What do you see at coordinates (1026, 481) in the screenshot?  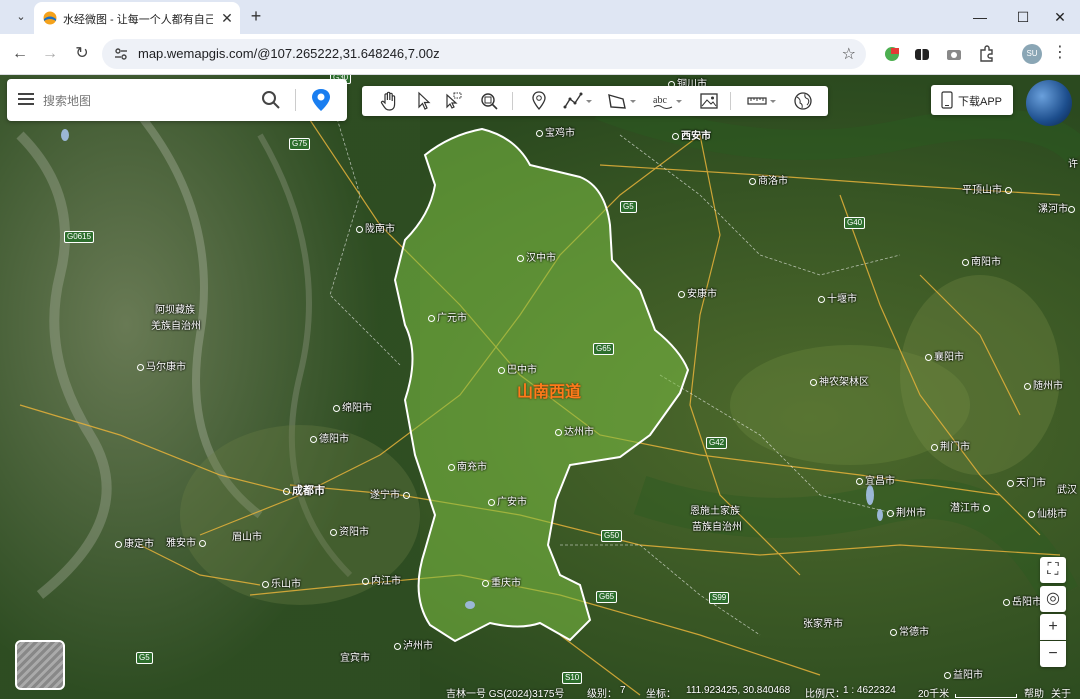 I see `city-label: 天门市` at bounding box center [1026, 481].